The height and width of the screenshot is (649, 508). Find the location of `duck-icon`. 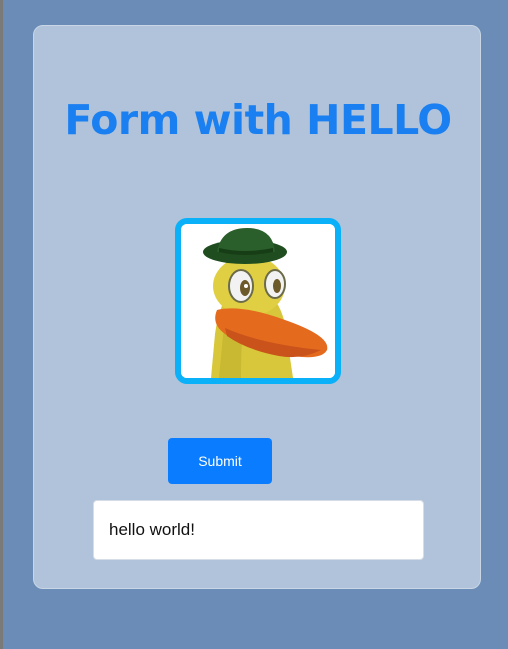

duck-icon is located at coordinates (258, 301).